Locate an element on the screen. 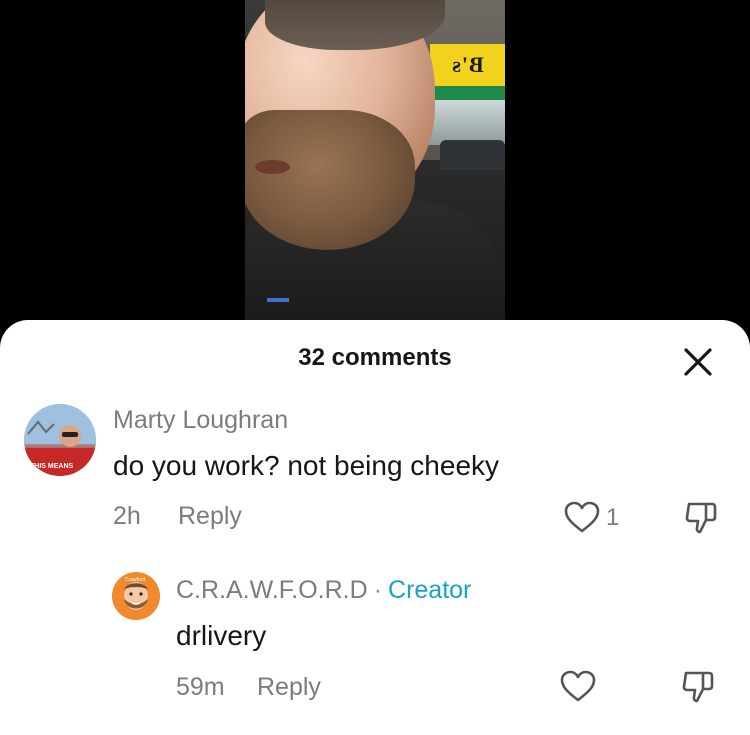  avatar-marty-loughran: THIS MEANS is located at coordinates (60, 440).